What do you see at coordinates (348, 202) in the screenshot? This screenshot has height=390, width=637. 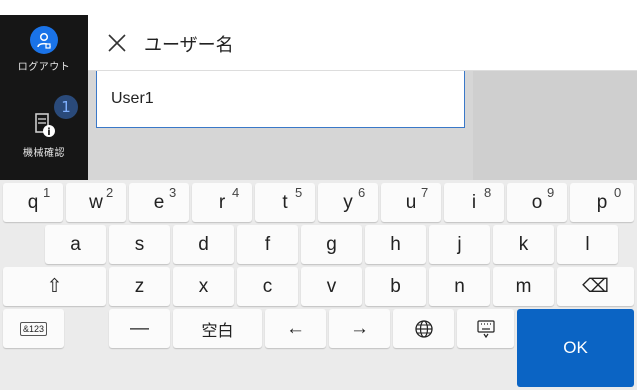 I see `key-y: y 6` at bounding box center [348, 202].